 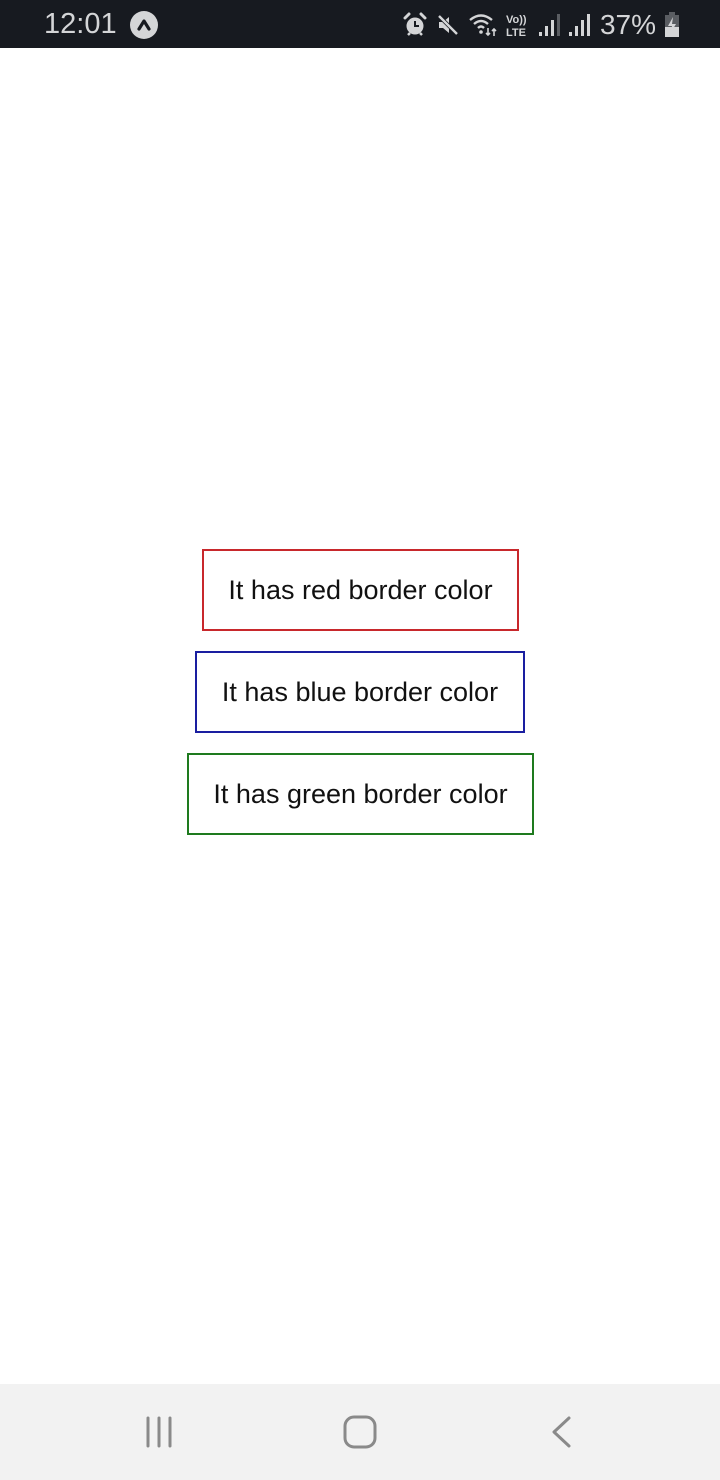 I want to click on back-icon, so click(x=561, y=1432).